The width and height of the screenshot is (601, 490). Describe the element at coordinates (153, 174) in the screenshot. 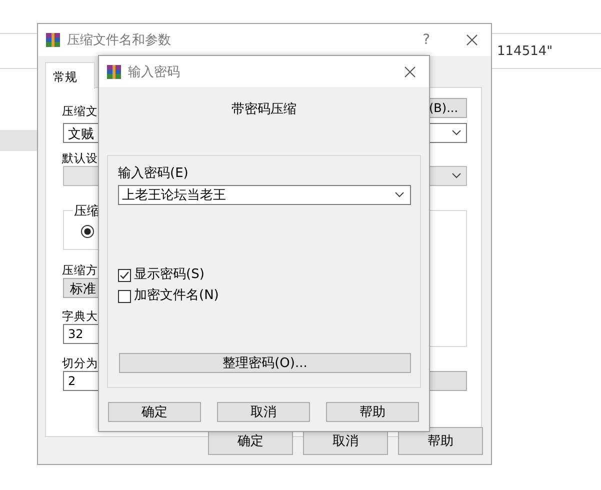

I see `field-label: 输入密码(E)` at that location.